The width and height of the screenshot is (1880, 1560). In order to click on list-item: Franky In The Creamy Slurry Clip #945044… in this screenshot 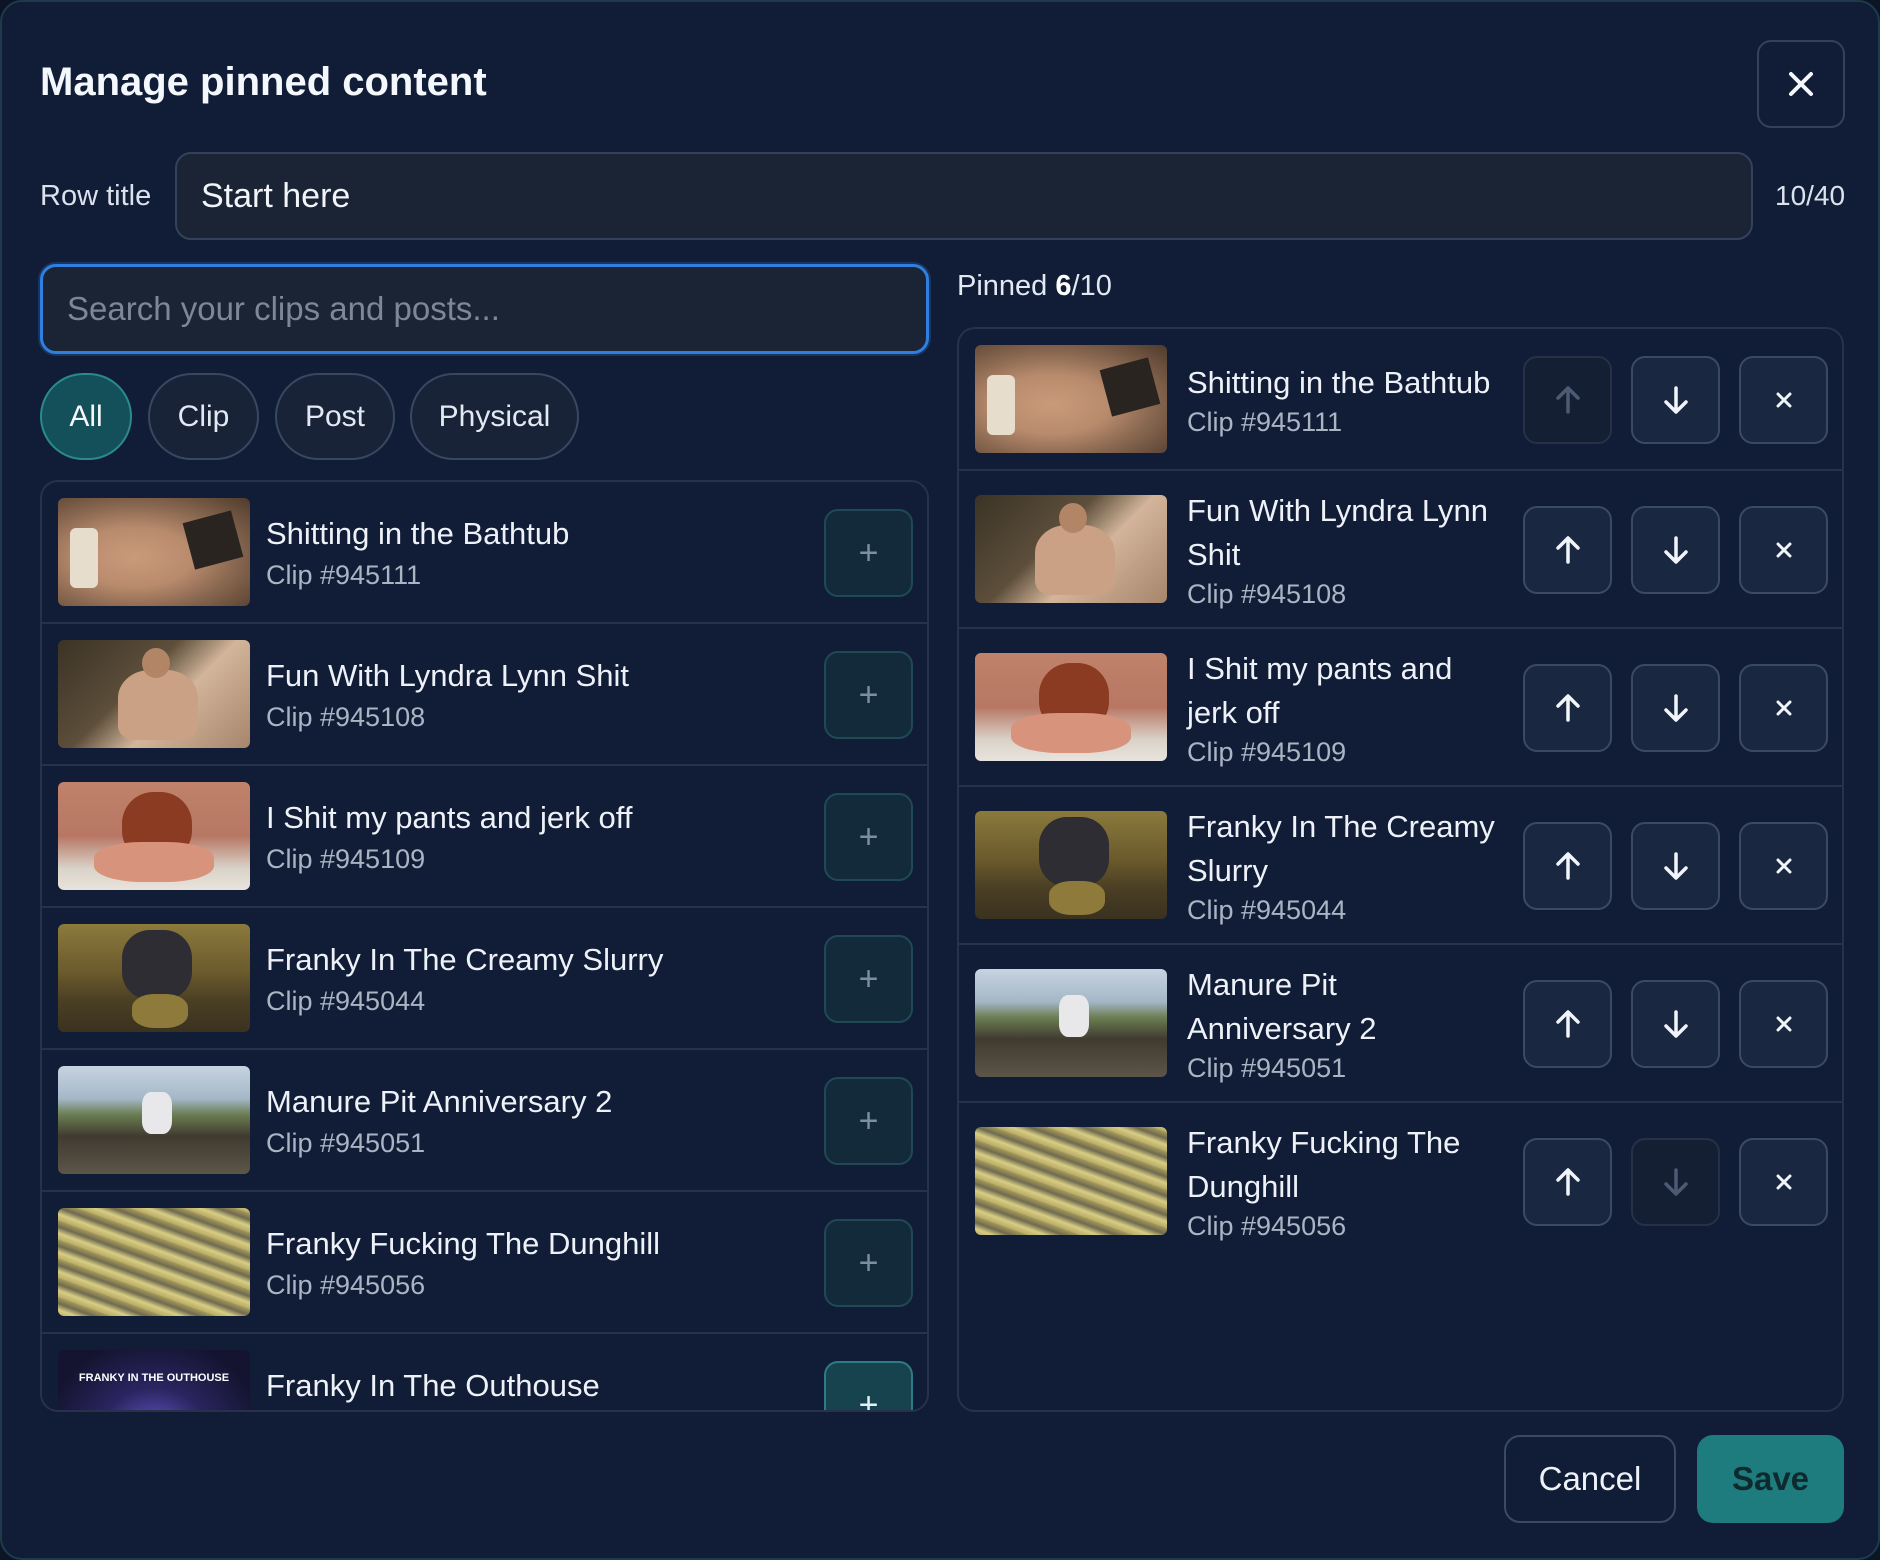, I will do `click(484, 979)`.